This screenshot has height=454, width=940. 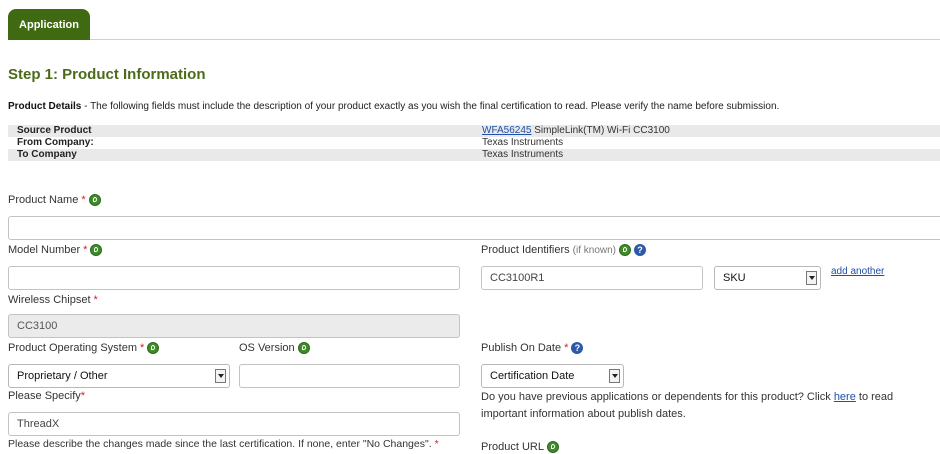 I want to click on product-name-input, so click(x=474, y=228).